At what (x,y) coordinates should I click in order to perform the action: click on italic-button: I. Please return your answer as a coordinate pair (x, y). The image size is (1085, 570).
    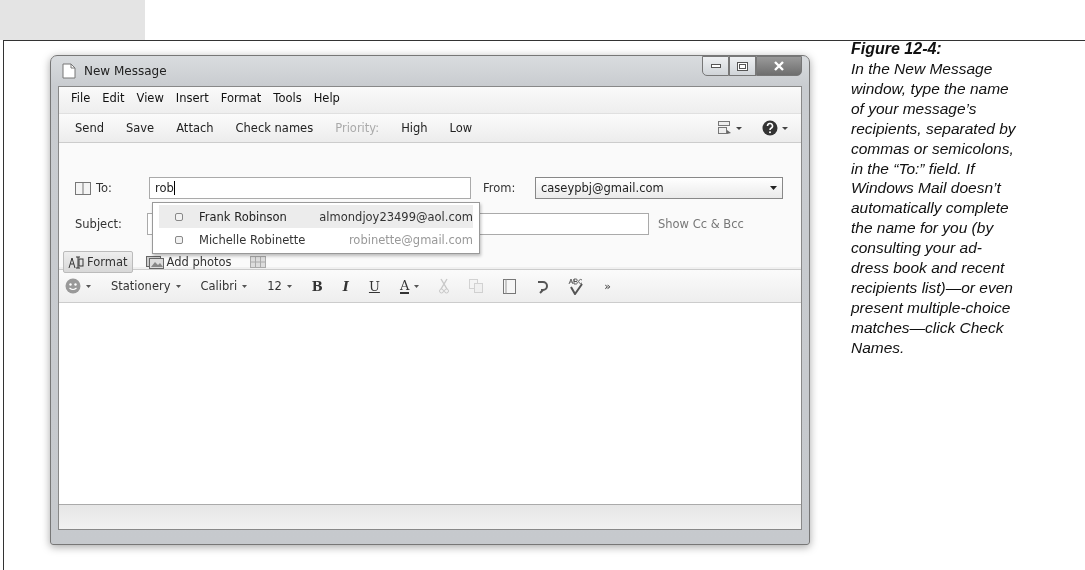
    Looking at the image, I should click on (345, 286).